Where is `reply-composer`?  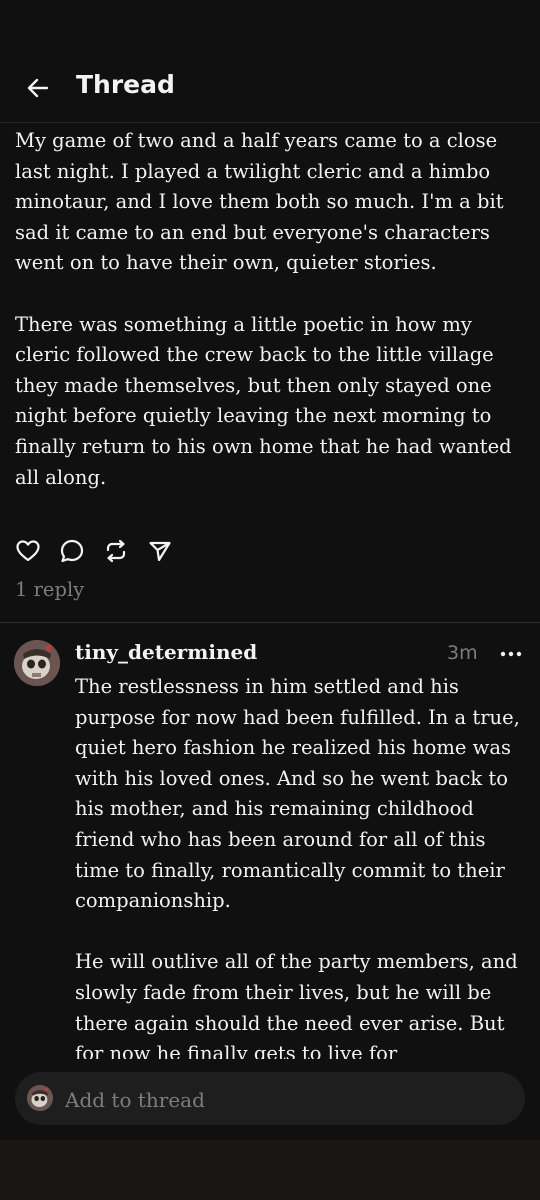
reply-composer is located at coordinates (270, 1099).